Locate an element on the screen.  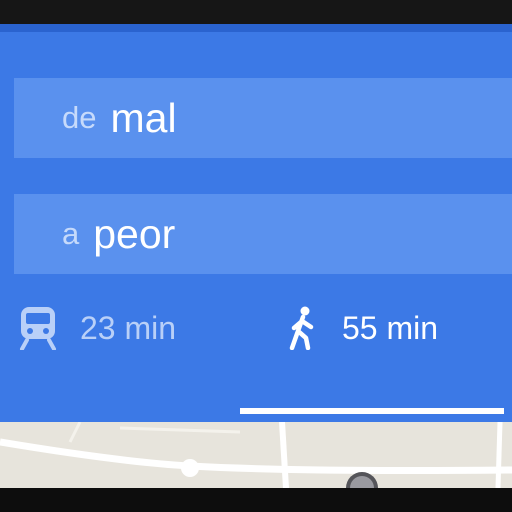
train-icon is located at coordinates (38, 328).